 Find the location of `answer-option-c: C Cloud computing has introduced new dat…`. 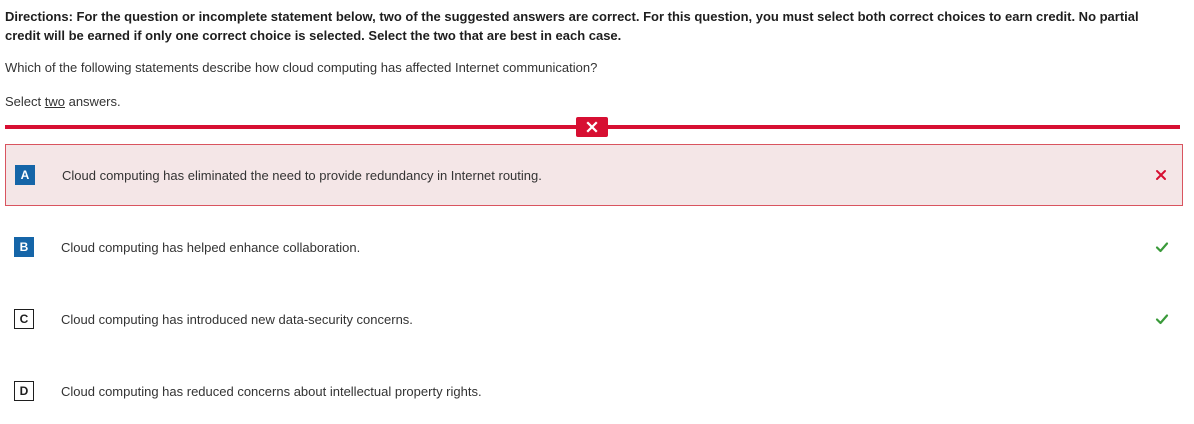

answer-option-c: C Cloud computing has introduced new dat… is located at coordinates (594, 319).